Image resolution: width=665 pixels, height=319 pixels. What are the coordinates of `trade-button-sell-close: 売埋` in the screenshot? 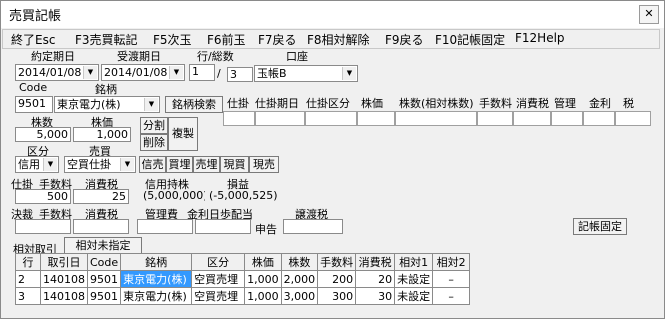 It's located at (206, 164).